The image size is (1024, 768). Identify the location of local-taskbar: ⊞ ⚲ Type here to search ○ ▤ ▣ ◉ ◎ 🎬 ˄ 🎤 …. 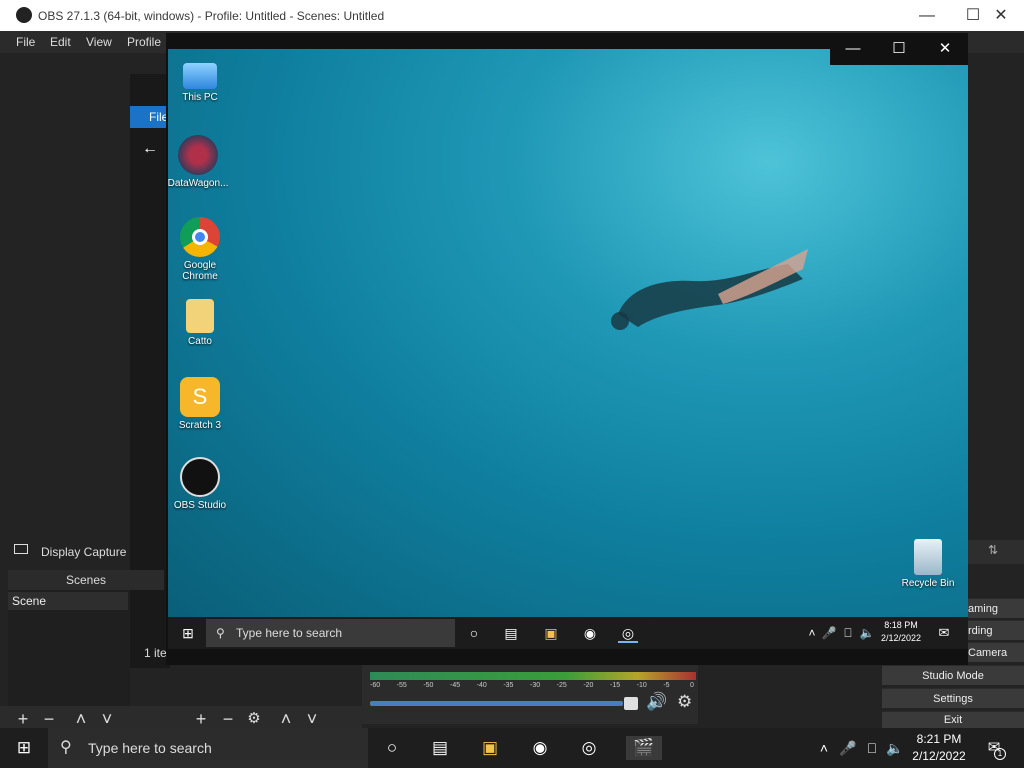
(512, 748).